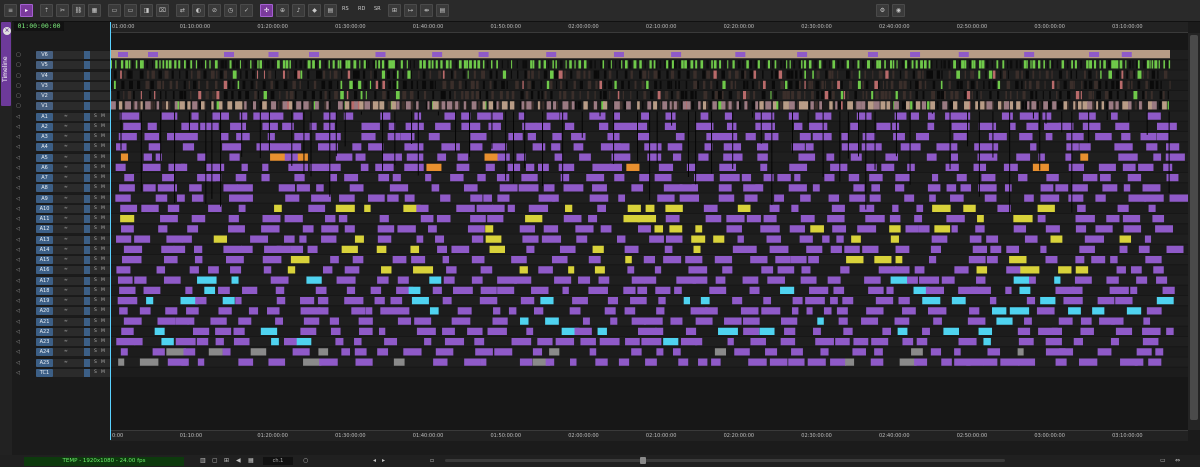 This screenshot has height=467, width=1200. I want to click on mute-button: M, so click(103, 291).